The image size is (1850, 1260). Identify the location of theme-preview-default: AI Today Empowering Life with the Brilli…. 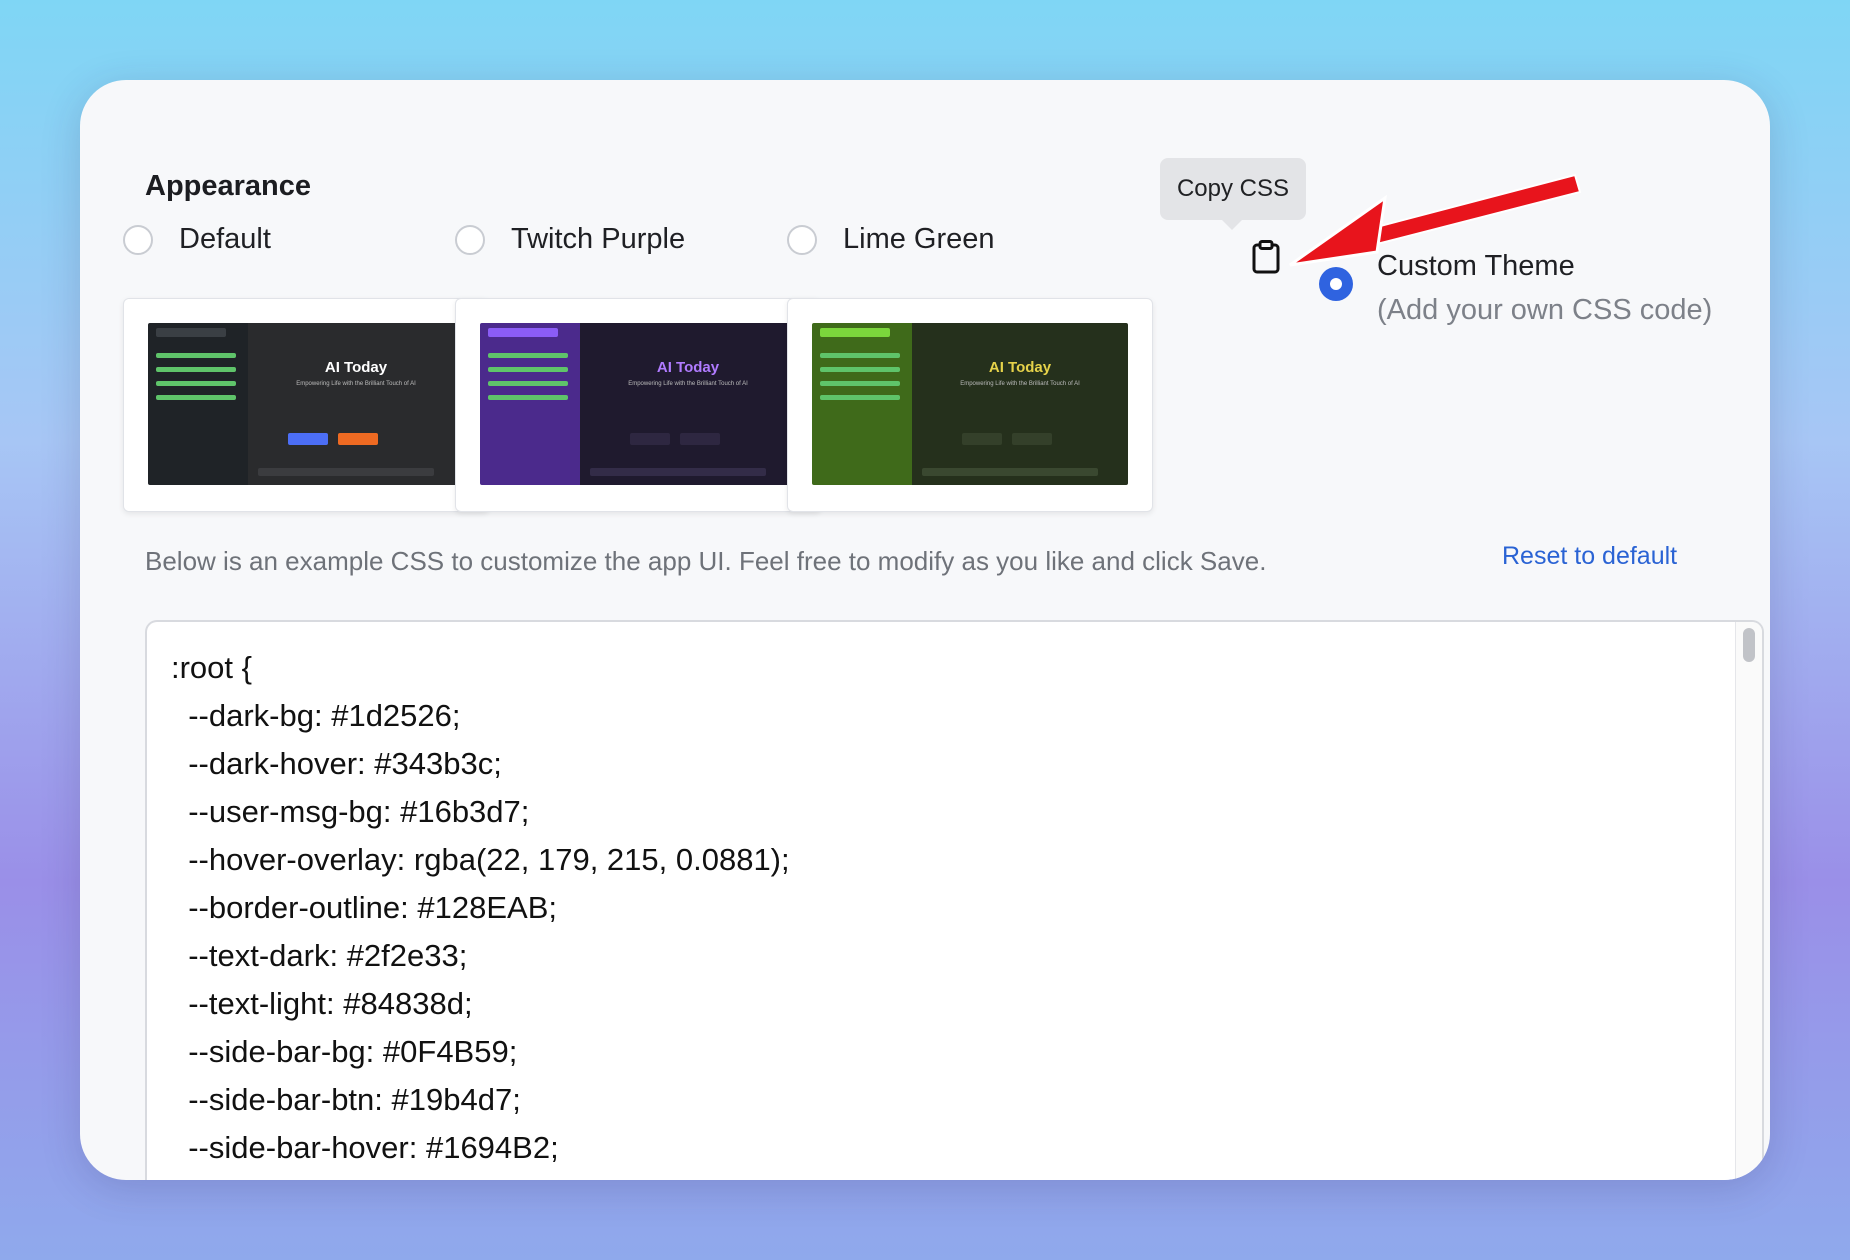
(306, 405).